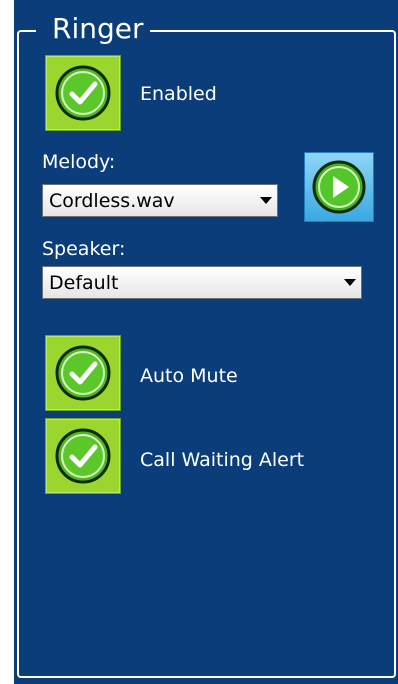 Image resolution: width=398 pixels, height=684 pixels. I want to click on speaker-value: Default, so click(84, 282).